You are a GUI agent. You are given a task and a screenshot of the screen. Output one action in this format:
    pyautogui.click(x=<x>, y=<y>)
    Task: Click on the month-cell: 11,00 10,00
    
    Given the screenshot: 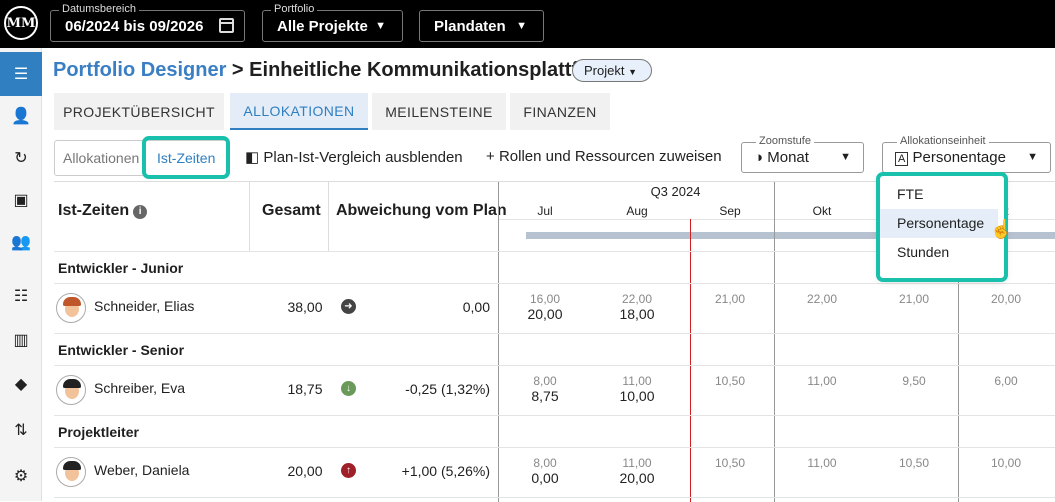 What is the action you would take?
    pyautogui.click(x=637, y=389)
    